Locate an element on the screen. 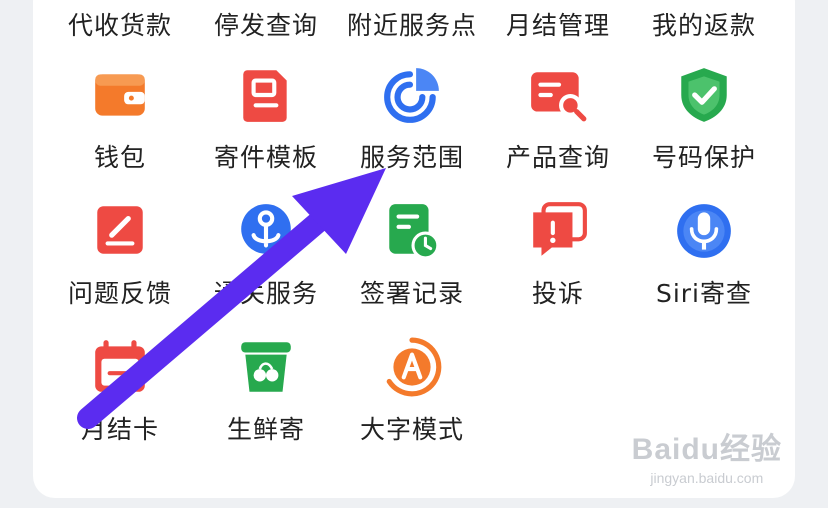  baidu-watermark: Baidu经验 jingyan.baidu.com is located at coordinates (707, 455).